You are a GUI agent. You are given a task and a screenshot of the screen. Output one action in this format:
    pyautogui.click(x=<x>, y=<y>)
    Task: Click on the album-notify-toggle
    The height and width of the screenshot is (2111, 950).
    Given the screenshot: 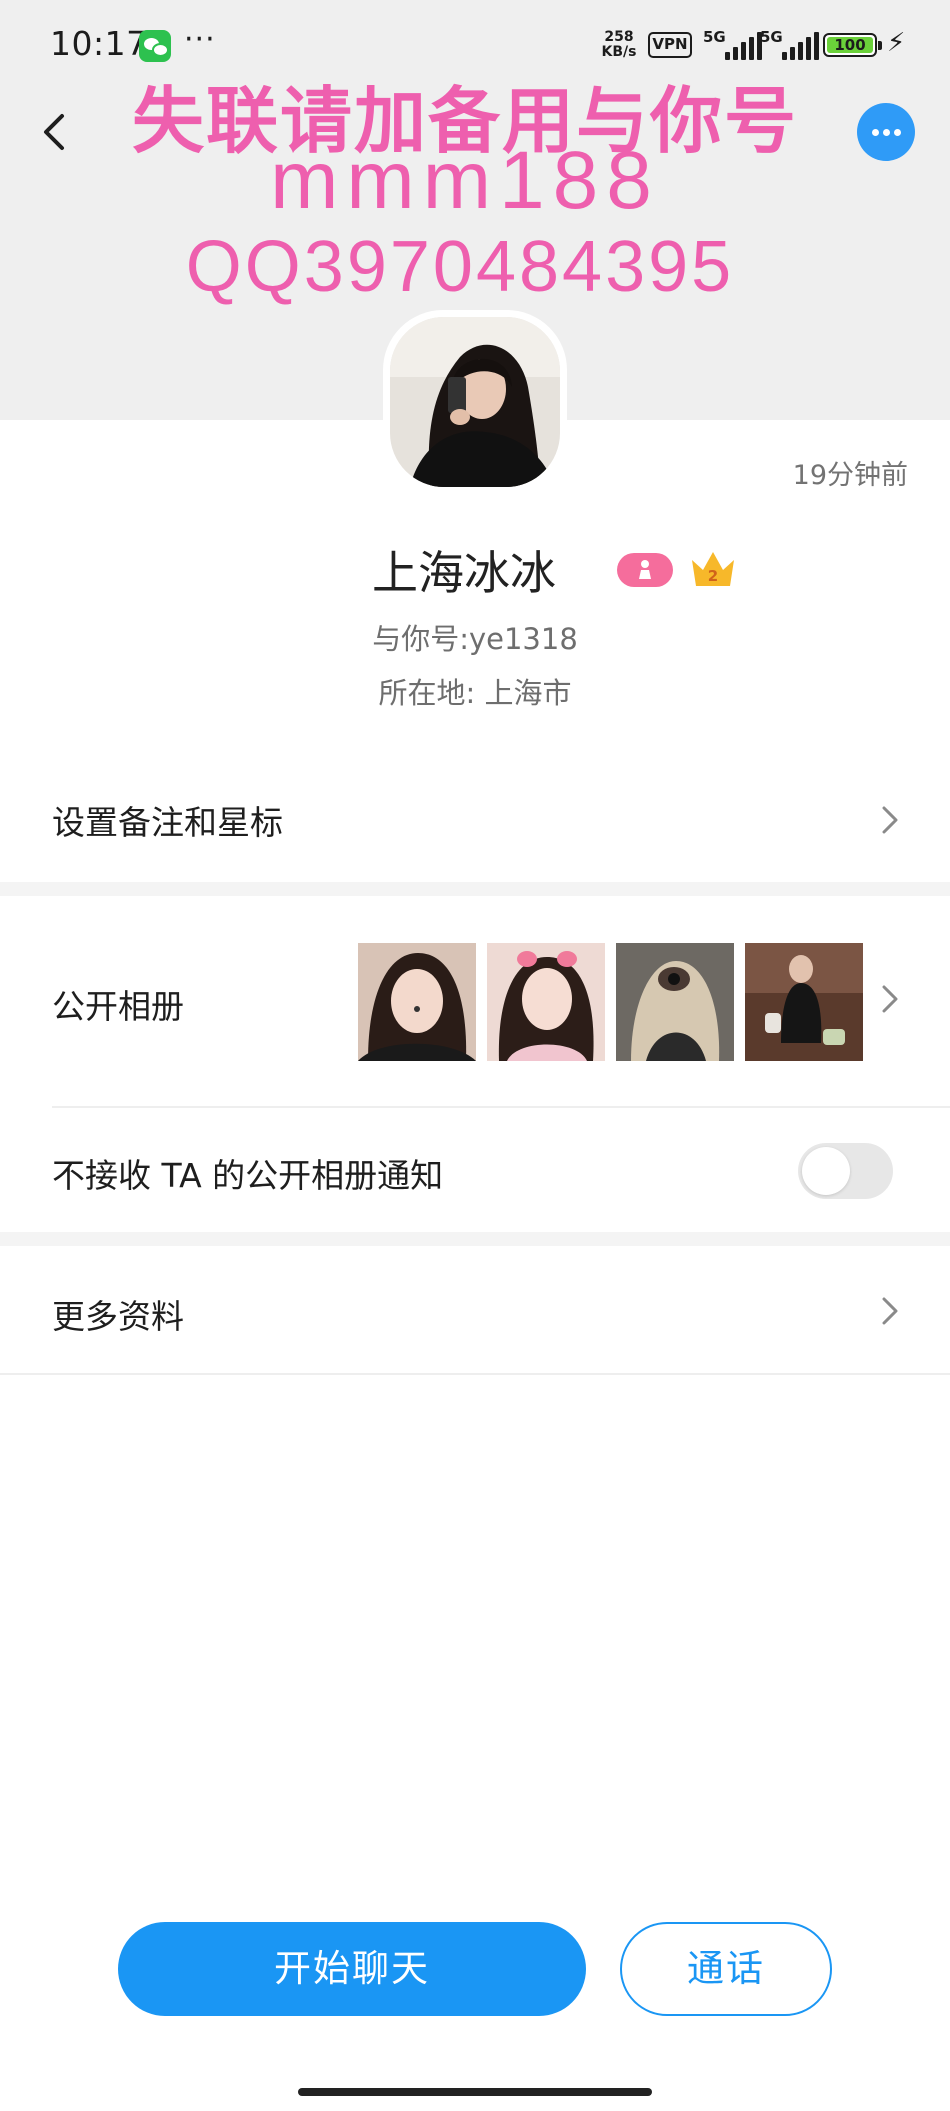 What is the action you would take?
    pyautogui.click(x=845, y=1171)
    